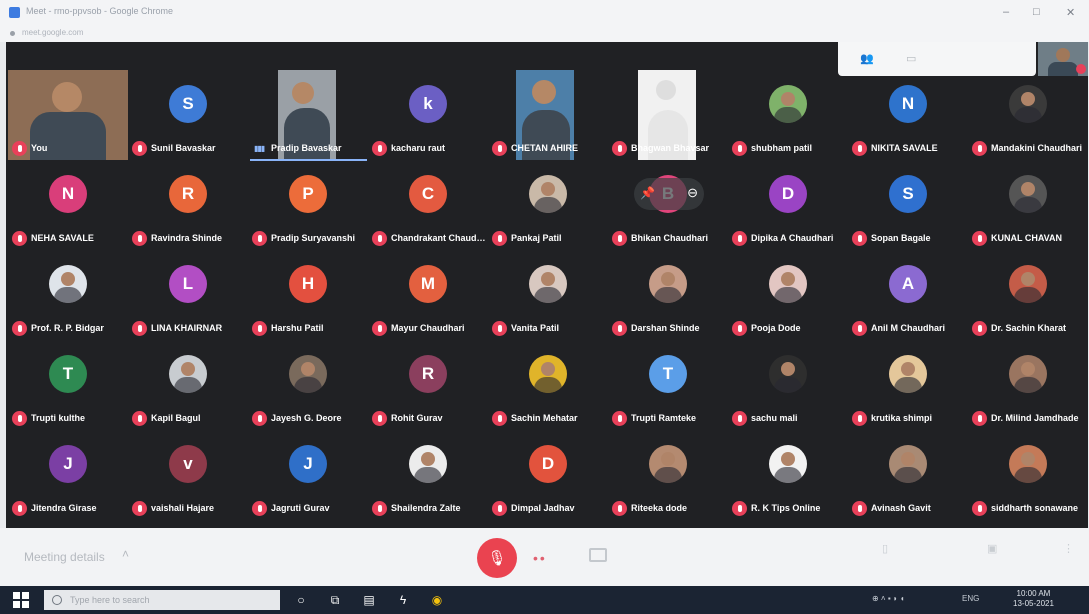 The width and height of the screenshot is (1089, 614). I want to click on participant-tile: Sachin Mehatar, so click(548, 385).